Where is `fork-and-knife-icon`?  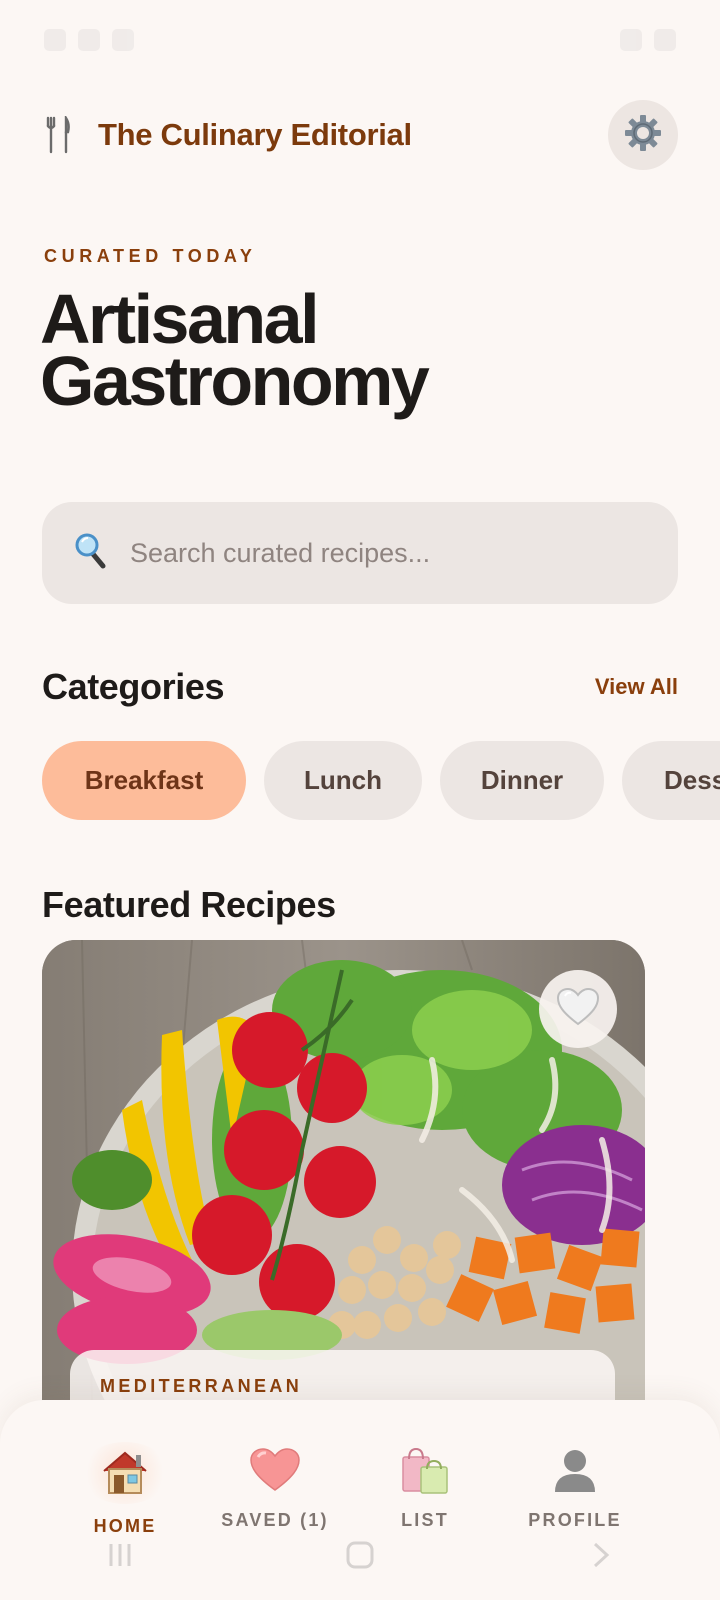
fork-and-knife-icon is located at coordinates (59, 135).